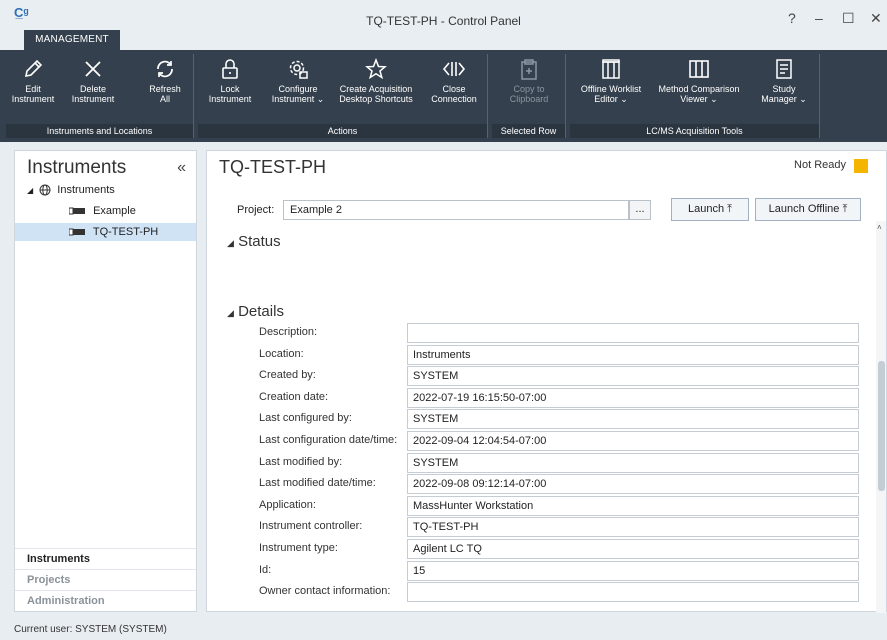 This screenshot has width=887, height=640. I want to click on scroll-thumb, so click(881, 426).